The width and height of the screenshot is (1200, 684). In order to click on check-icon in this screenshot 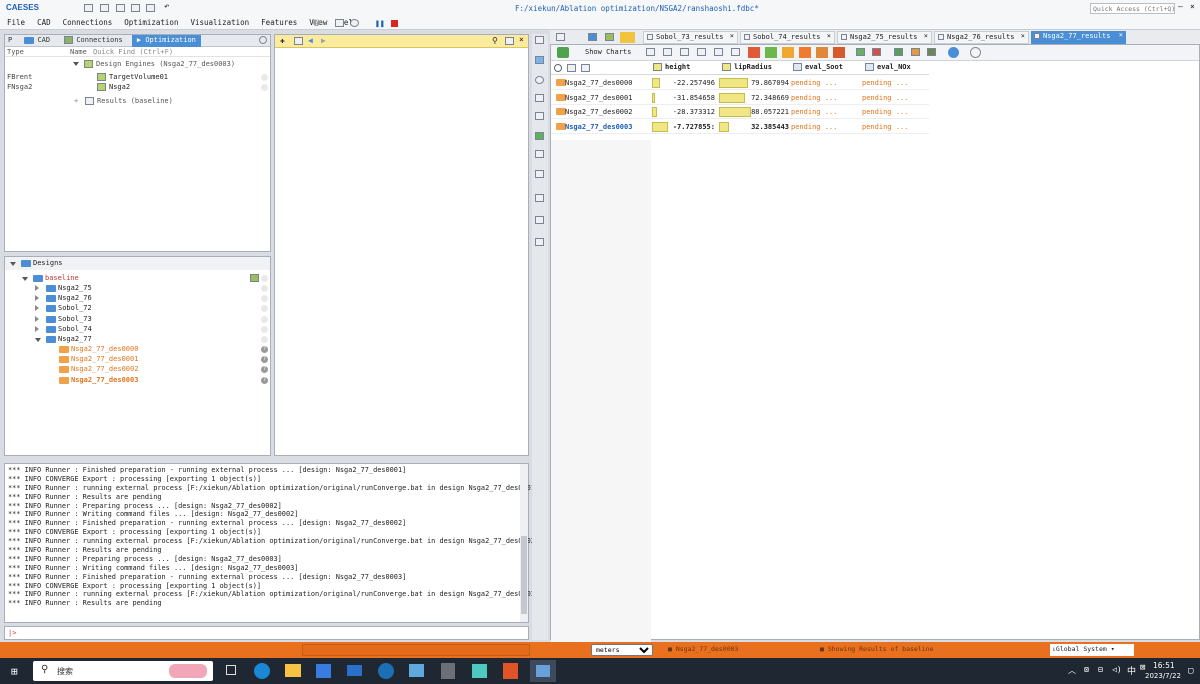, I will do `click(354, 23)`.